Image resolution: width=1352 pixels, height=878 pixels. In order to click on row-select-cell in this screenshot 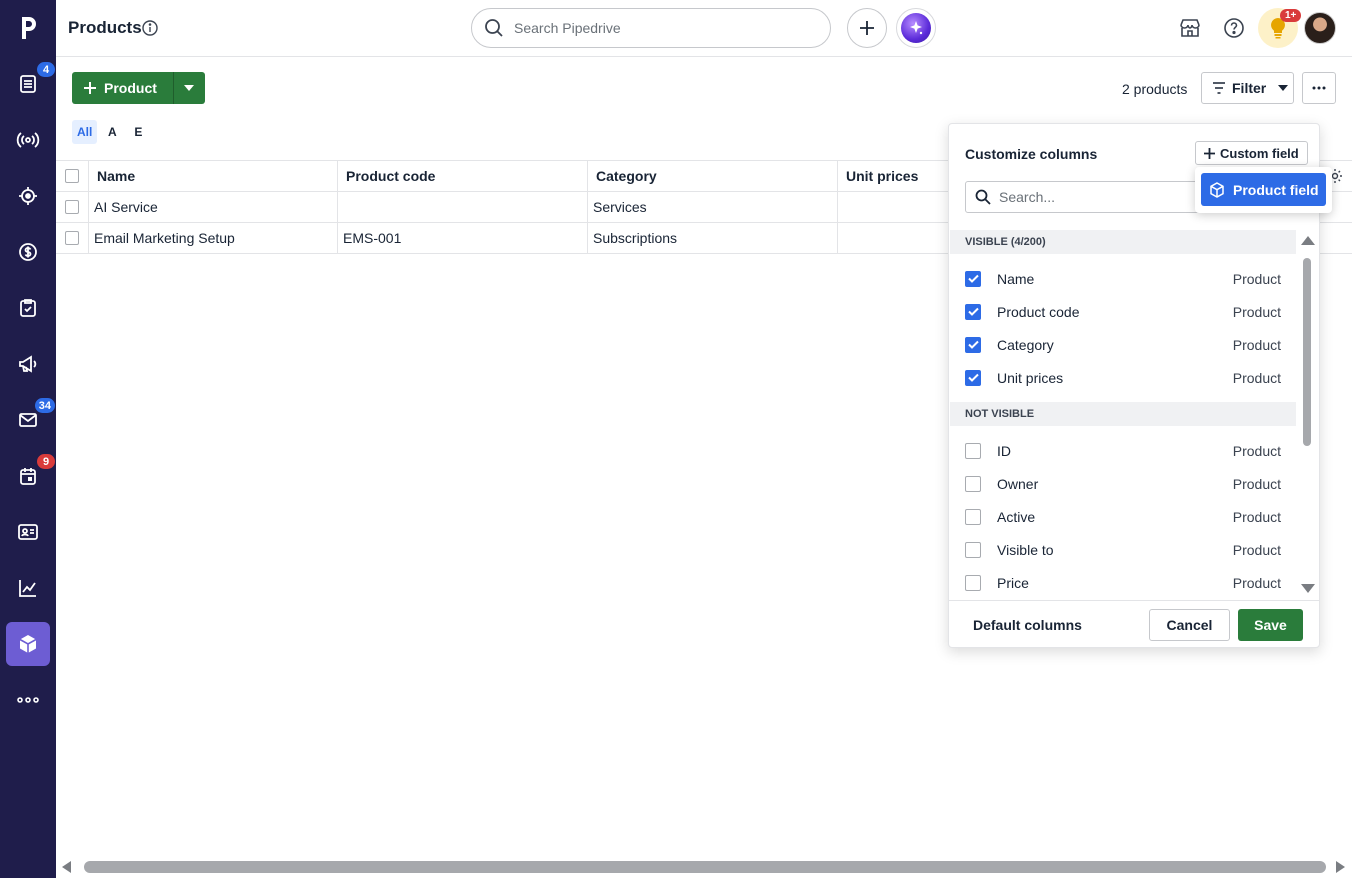, I will do `click(72, 207)`.